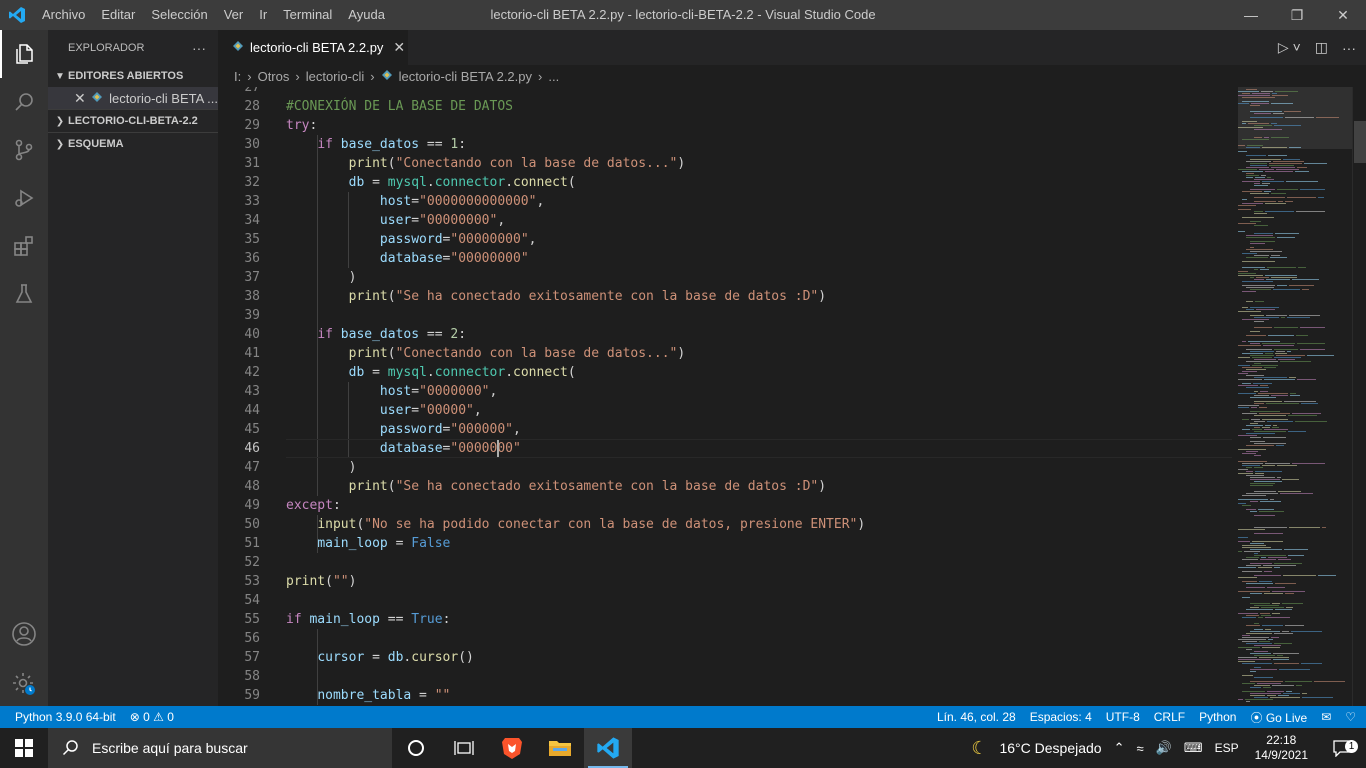 The image size is (1366, 768). I want to click on code-line: 58, so click(725, 676).